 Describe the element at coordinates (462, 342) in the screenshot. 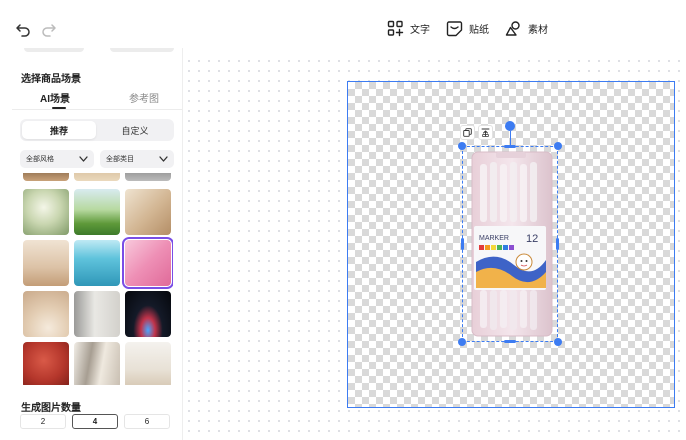

I see `resize-handle-sw` at that location.